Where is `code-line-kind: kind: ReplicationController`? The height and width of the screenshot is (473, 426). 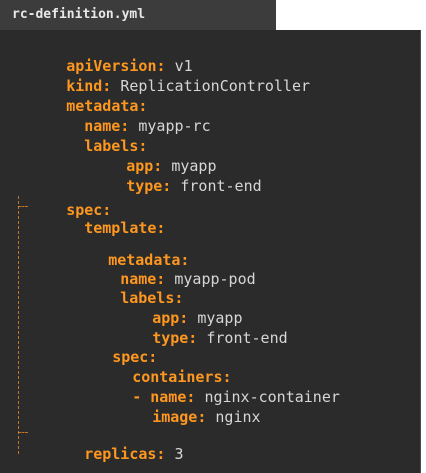 code-line-kind: kind: ReplicationController is located at coordinates (161, 75).